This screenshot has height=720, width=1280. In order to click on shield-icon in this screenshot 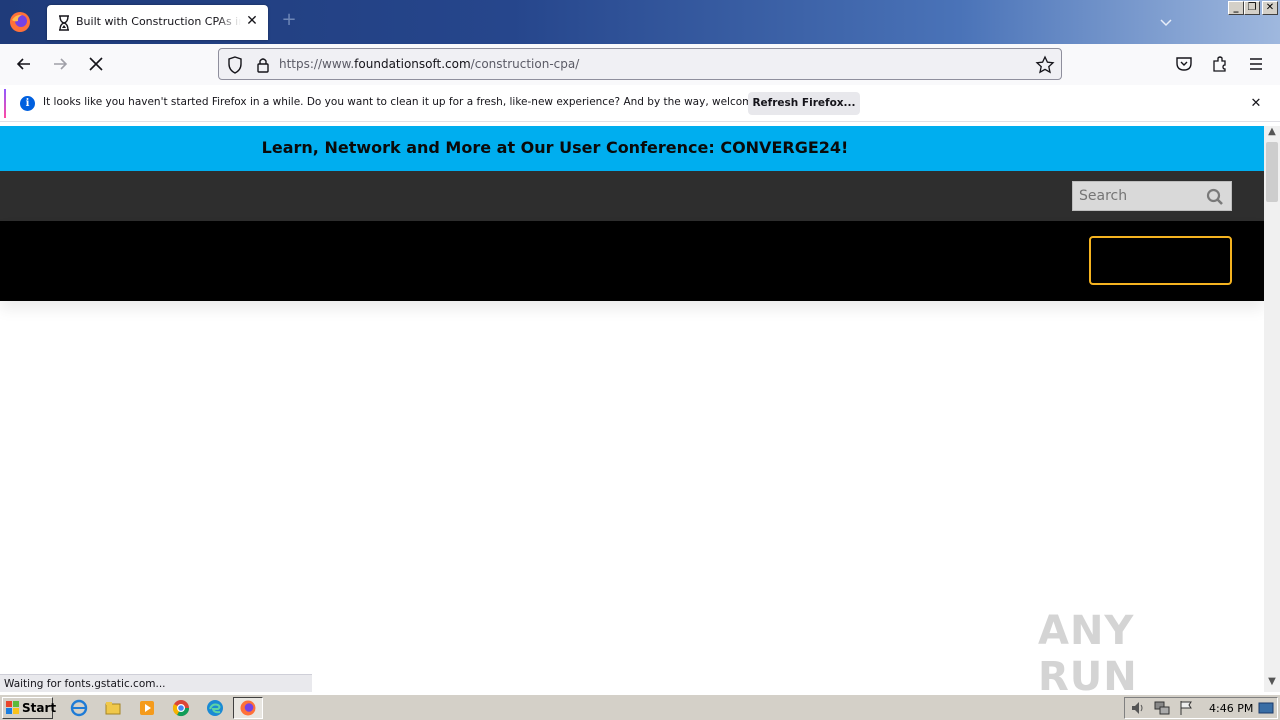, I will do `click(235, 65)`.